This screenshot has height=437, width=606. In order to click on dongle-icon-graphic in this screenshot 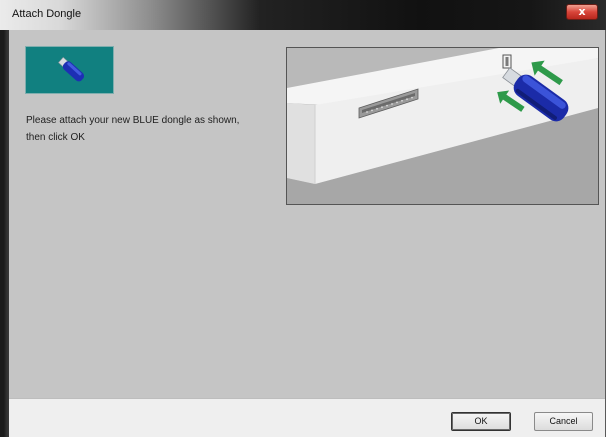, I will do `click(71, 69)`.